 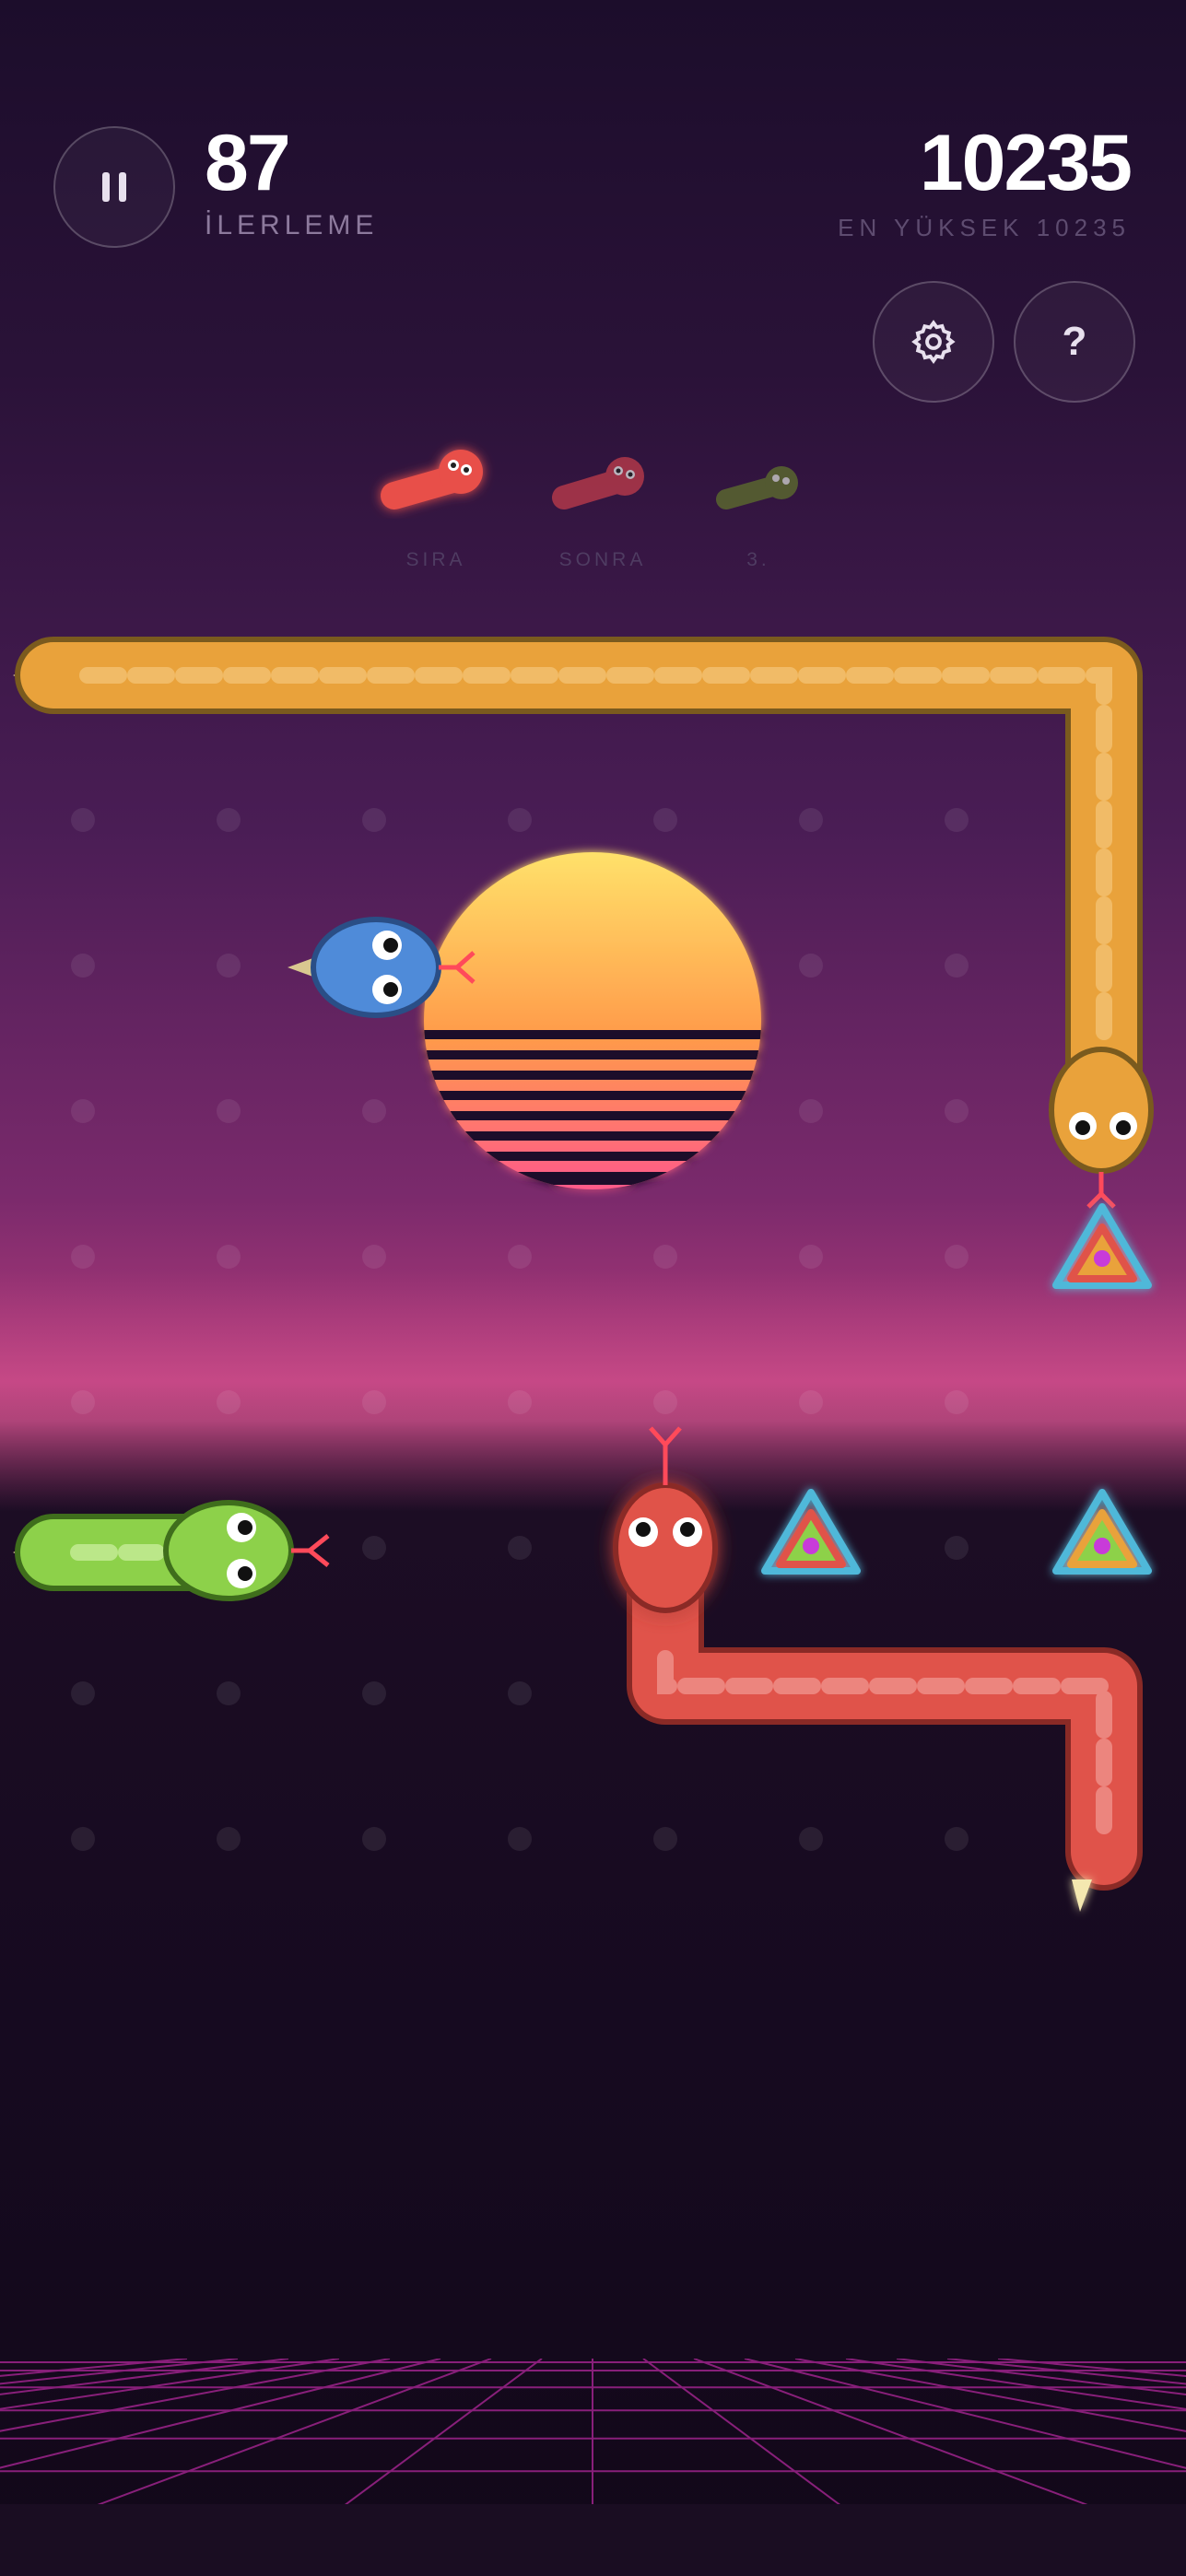 What do you see at coordinates (665, 1547) in the screenshot?
I see `red-snake-head` at bounding box center [665, 1547].